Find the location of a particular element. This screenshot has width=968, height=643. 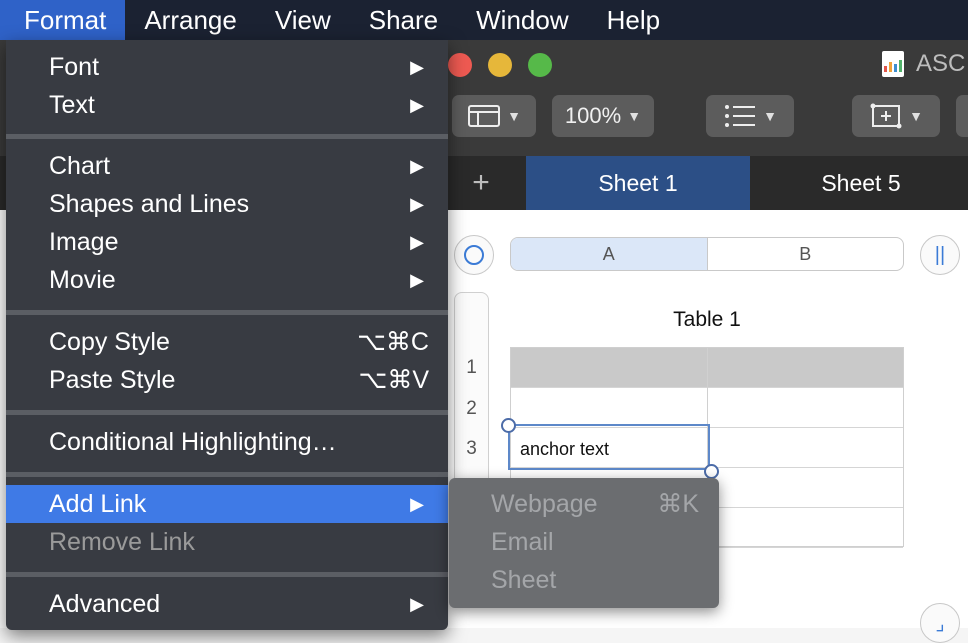

menu-item-copy-style: Copy Style ⌥⌘C is located at coordinates (227, 342).